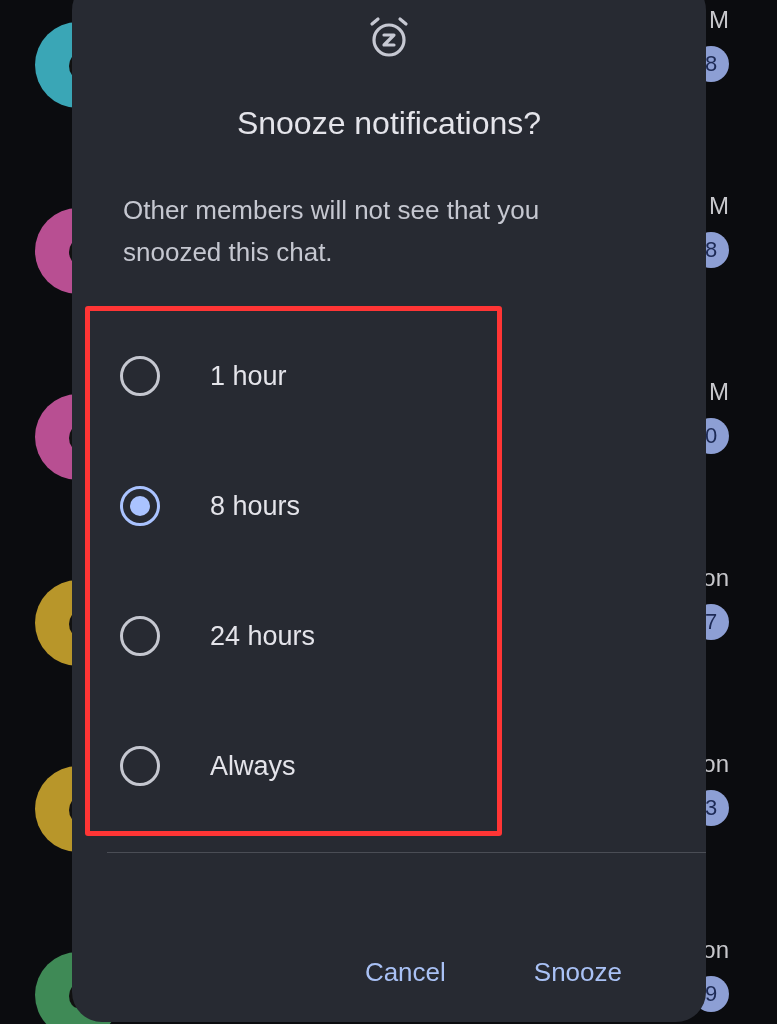 Image resolution: width=777 pixels, height=1024 pixels. Describe the element at coordinates (253, 766) in the screenshot. I see `option-label: Always` at that location.